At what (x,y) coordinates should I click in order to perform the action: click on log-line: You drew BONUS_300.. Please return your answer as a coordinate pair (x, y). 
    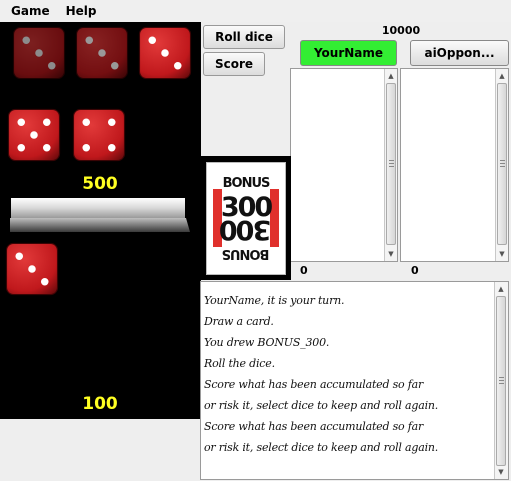
    Looking at the image, I should click on (267, 342).